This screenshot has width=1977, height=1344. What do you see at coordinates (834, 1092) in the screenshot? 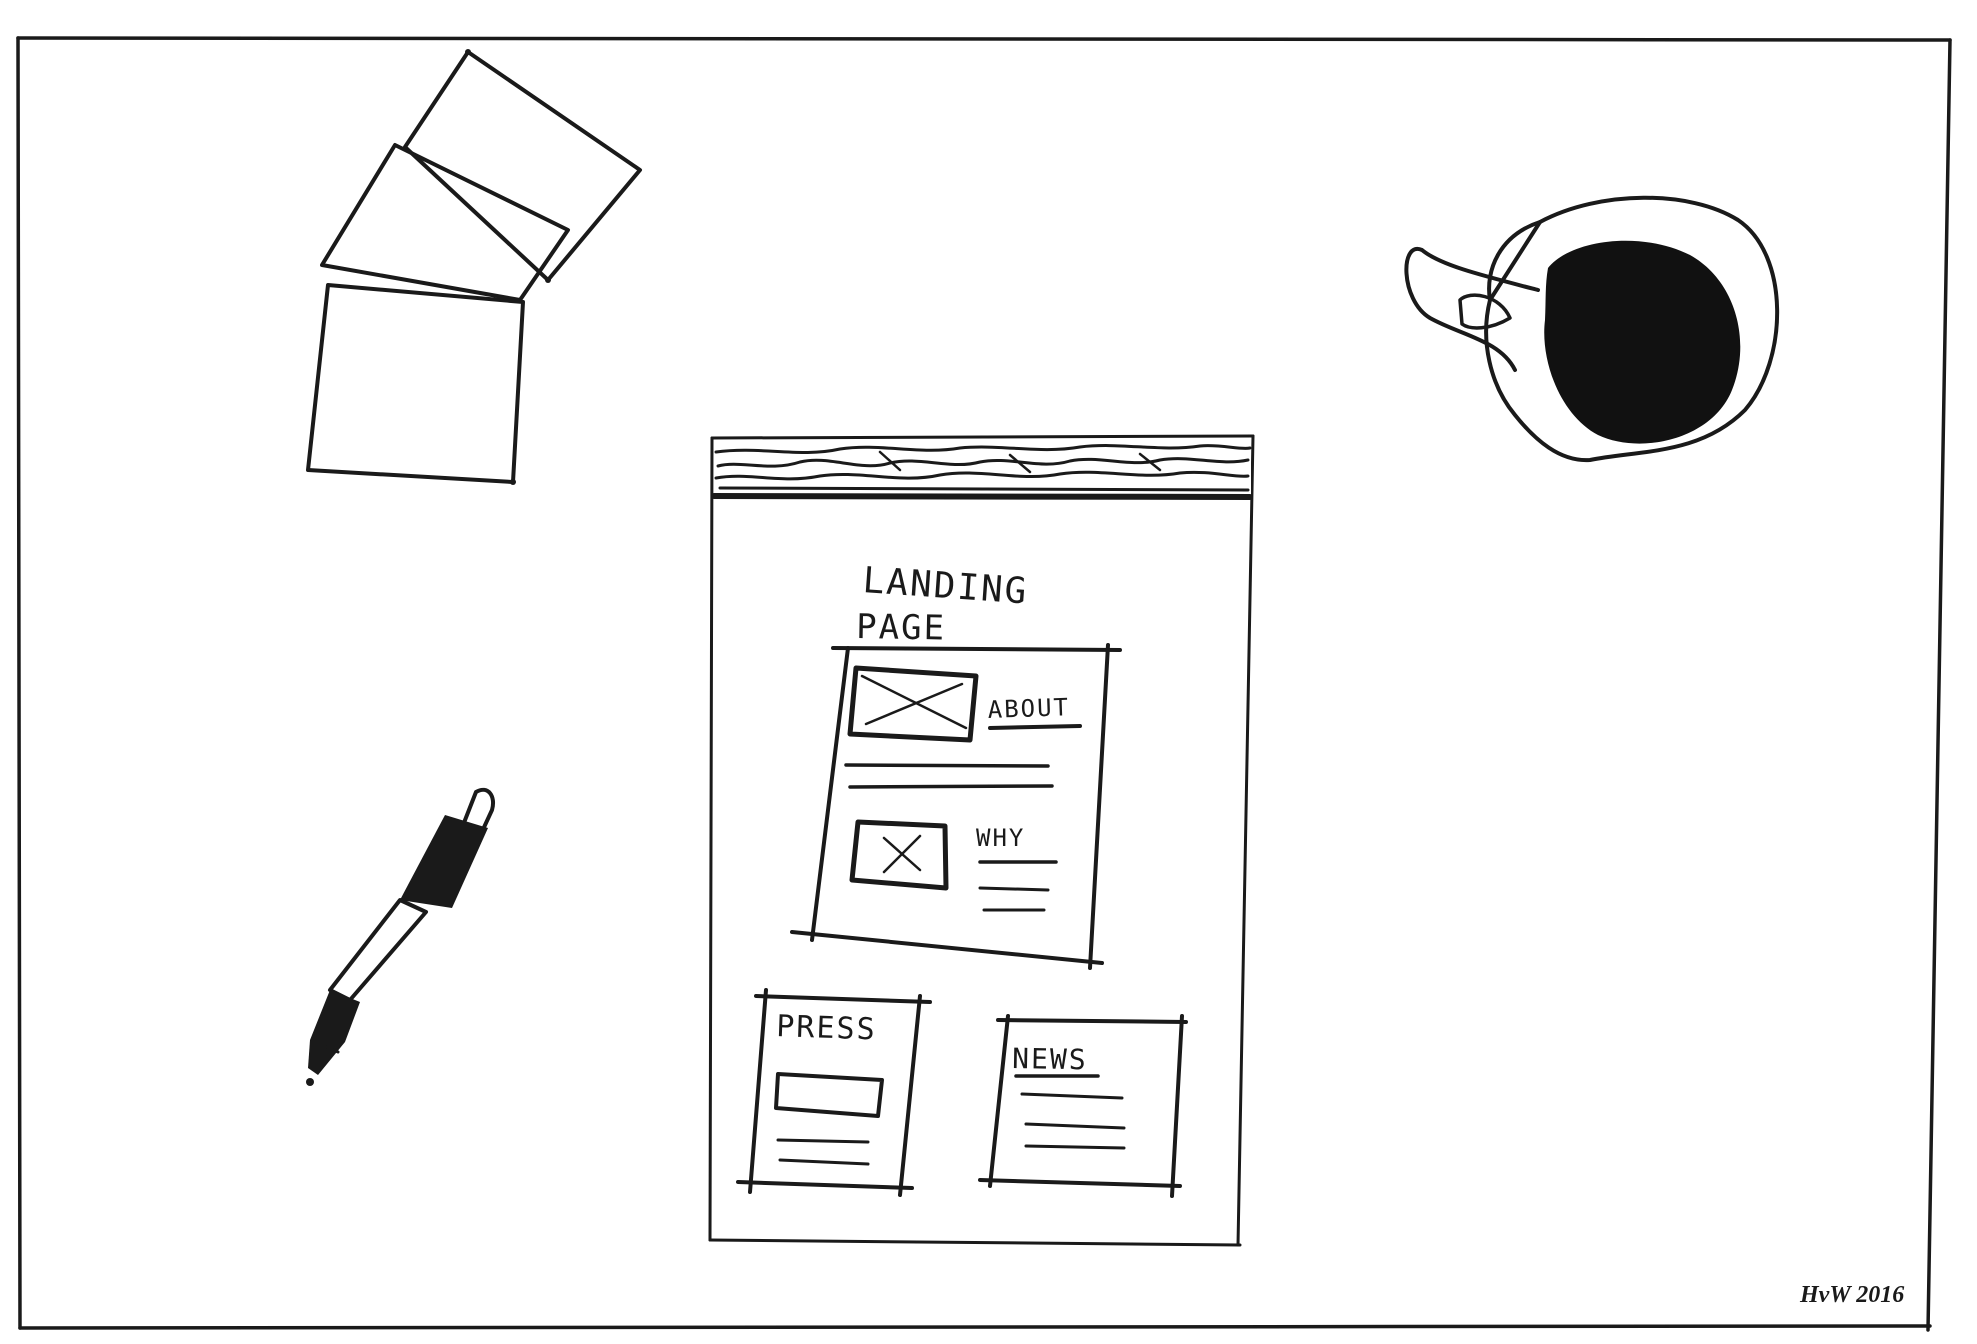
I see `press-card: PRESS` at bounding box center [834, 1092].